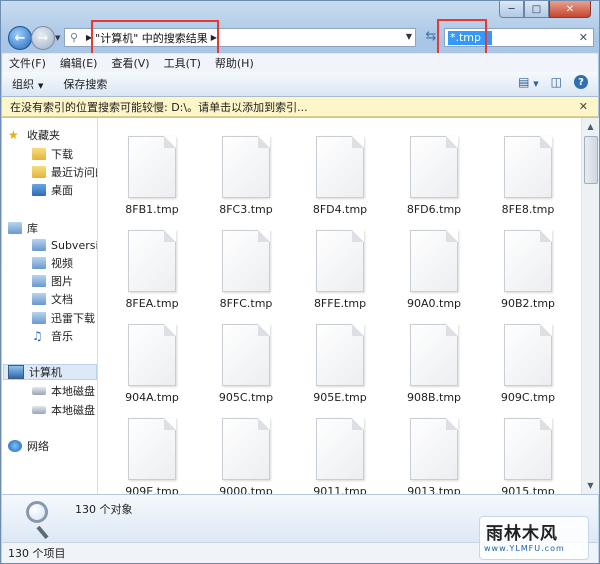 The image size is (600, 564). Describe the element at coordinates (62, 336) in the screenshot. I see `nav-music-label: 音乐` at that location.